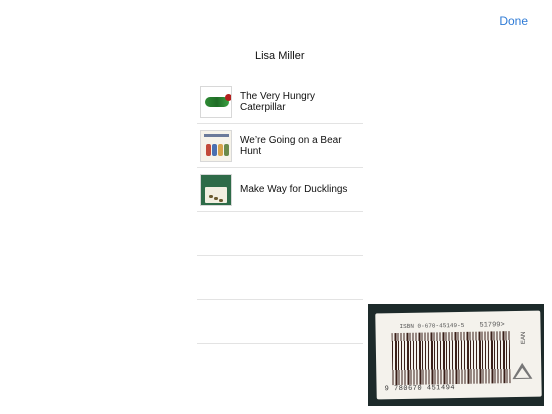 The width and height of the screenshot is (552, 414). What do you see at coordinates (451, 358) in the screenshot?
I see `barcode-bars` at bounding box center [451, 358].